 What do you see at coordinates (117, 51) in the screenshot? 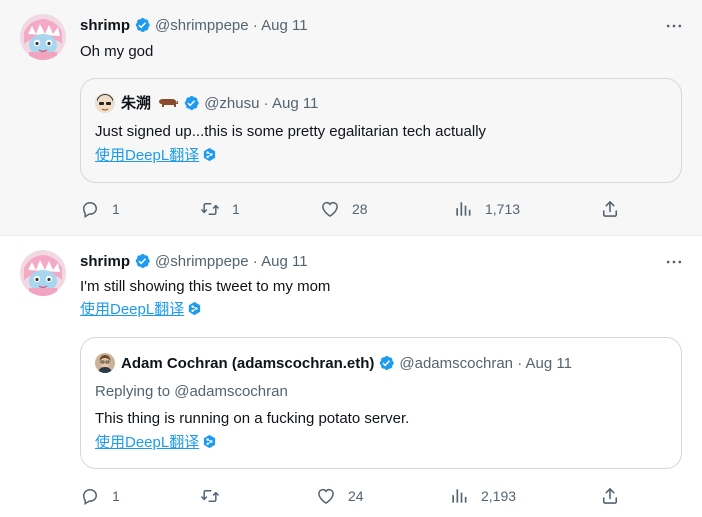
I see `tweet-text: Oh my god` at bounding box center [117, 51].